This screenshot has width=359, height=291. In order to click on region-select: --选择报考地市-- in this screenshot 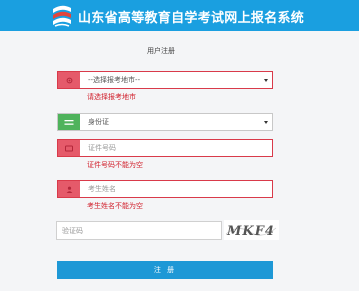, I will do `click(165, 80)`.